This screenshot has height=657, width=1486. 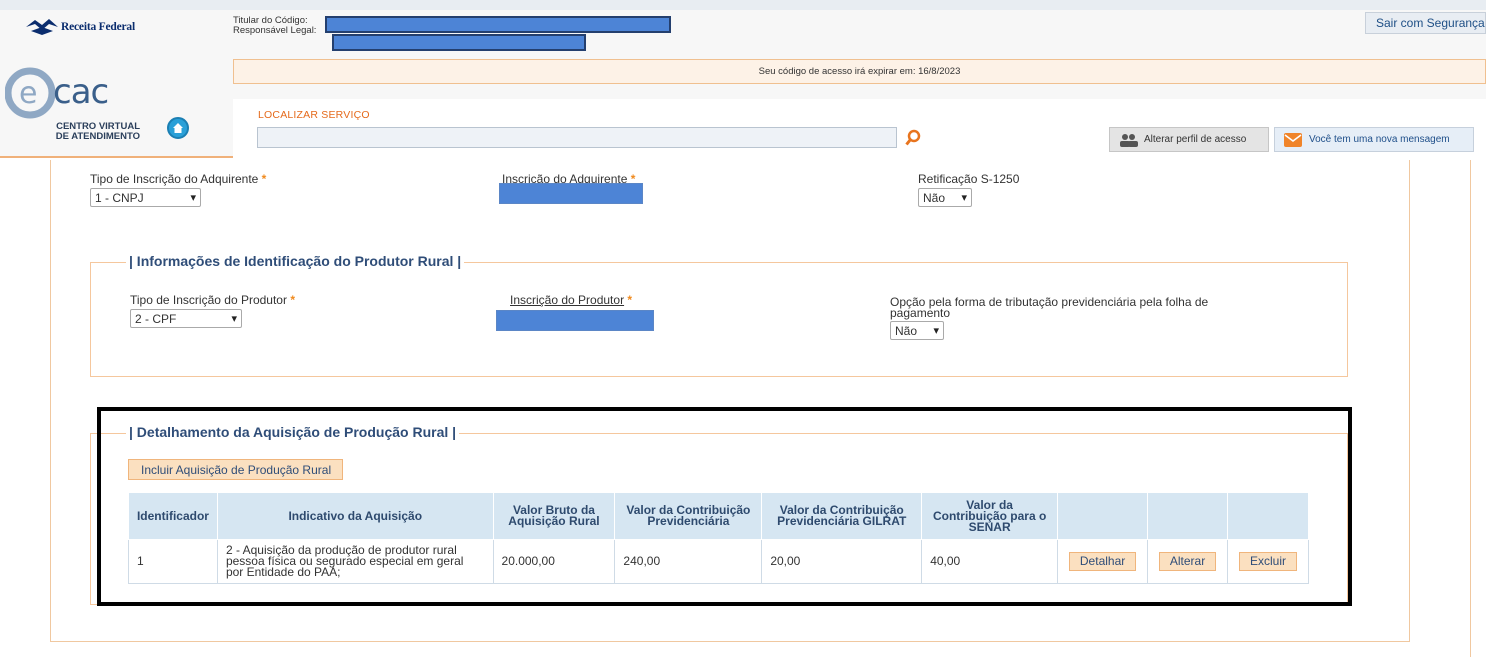 What do you see at coordinates (98, 27) in the screenshot?
I see `logo-text: Receita Federal` at bounding box center [98, 27].